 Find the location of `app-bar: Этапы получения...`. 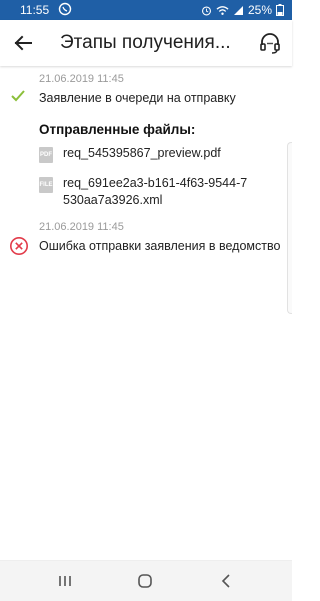

app-bar: Этапы получения... is located at coordinates (146, 43).